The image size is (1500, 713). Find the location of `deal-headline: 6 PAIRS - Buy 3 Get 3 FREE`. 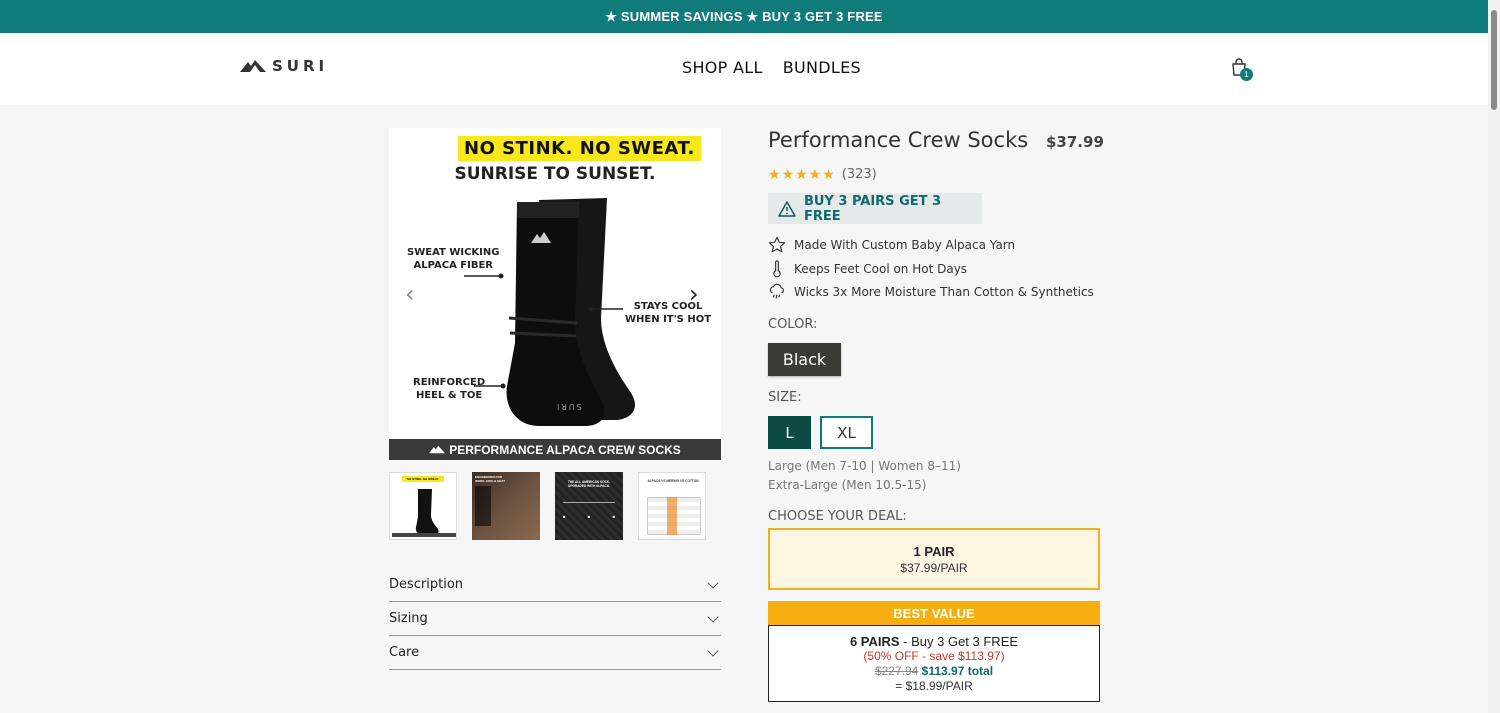

deal-headline: 6 PAIRS - Buy 3 Get 3 FREE is located at coordinates (934, 641).